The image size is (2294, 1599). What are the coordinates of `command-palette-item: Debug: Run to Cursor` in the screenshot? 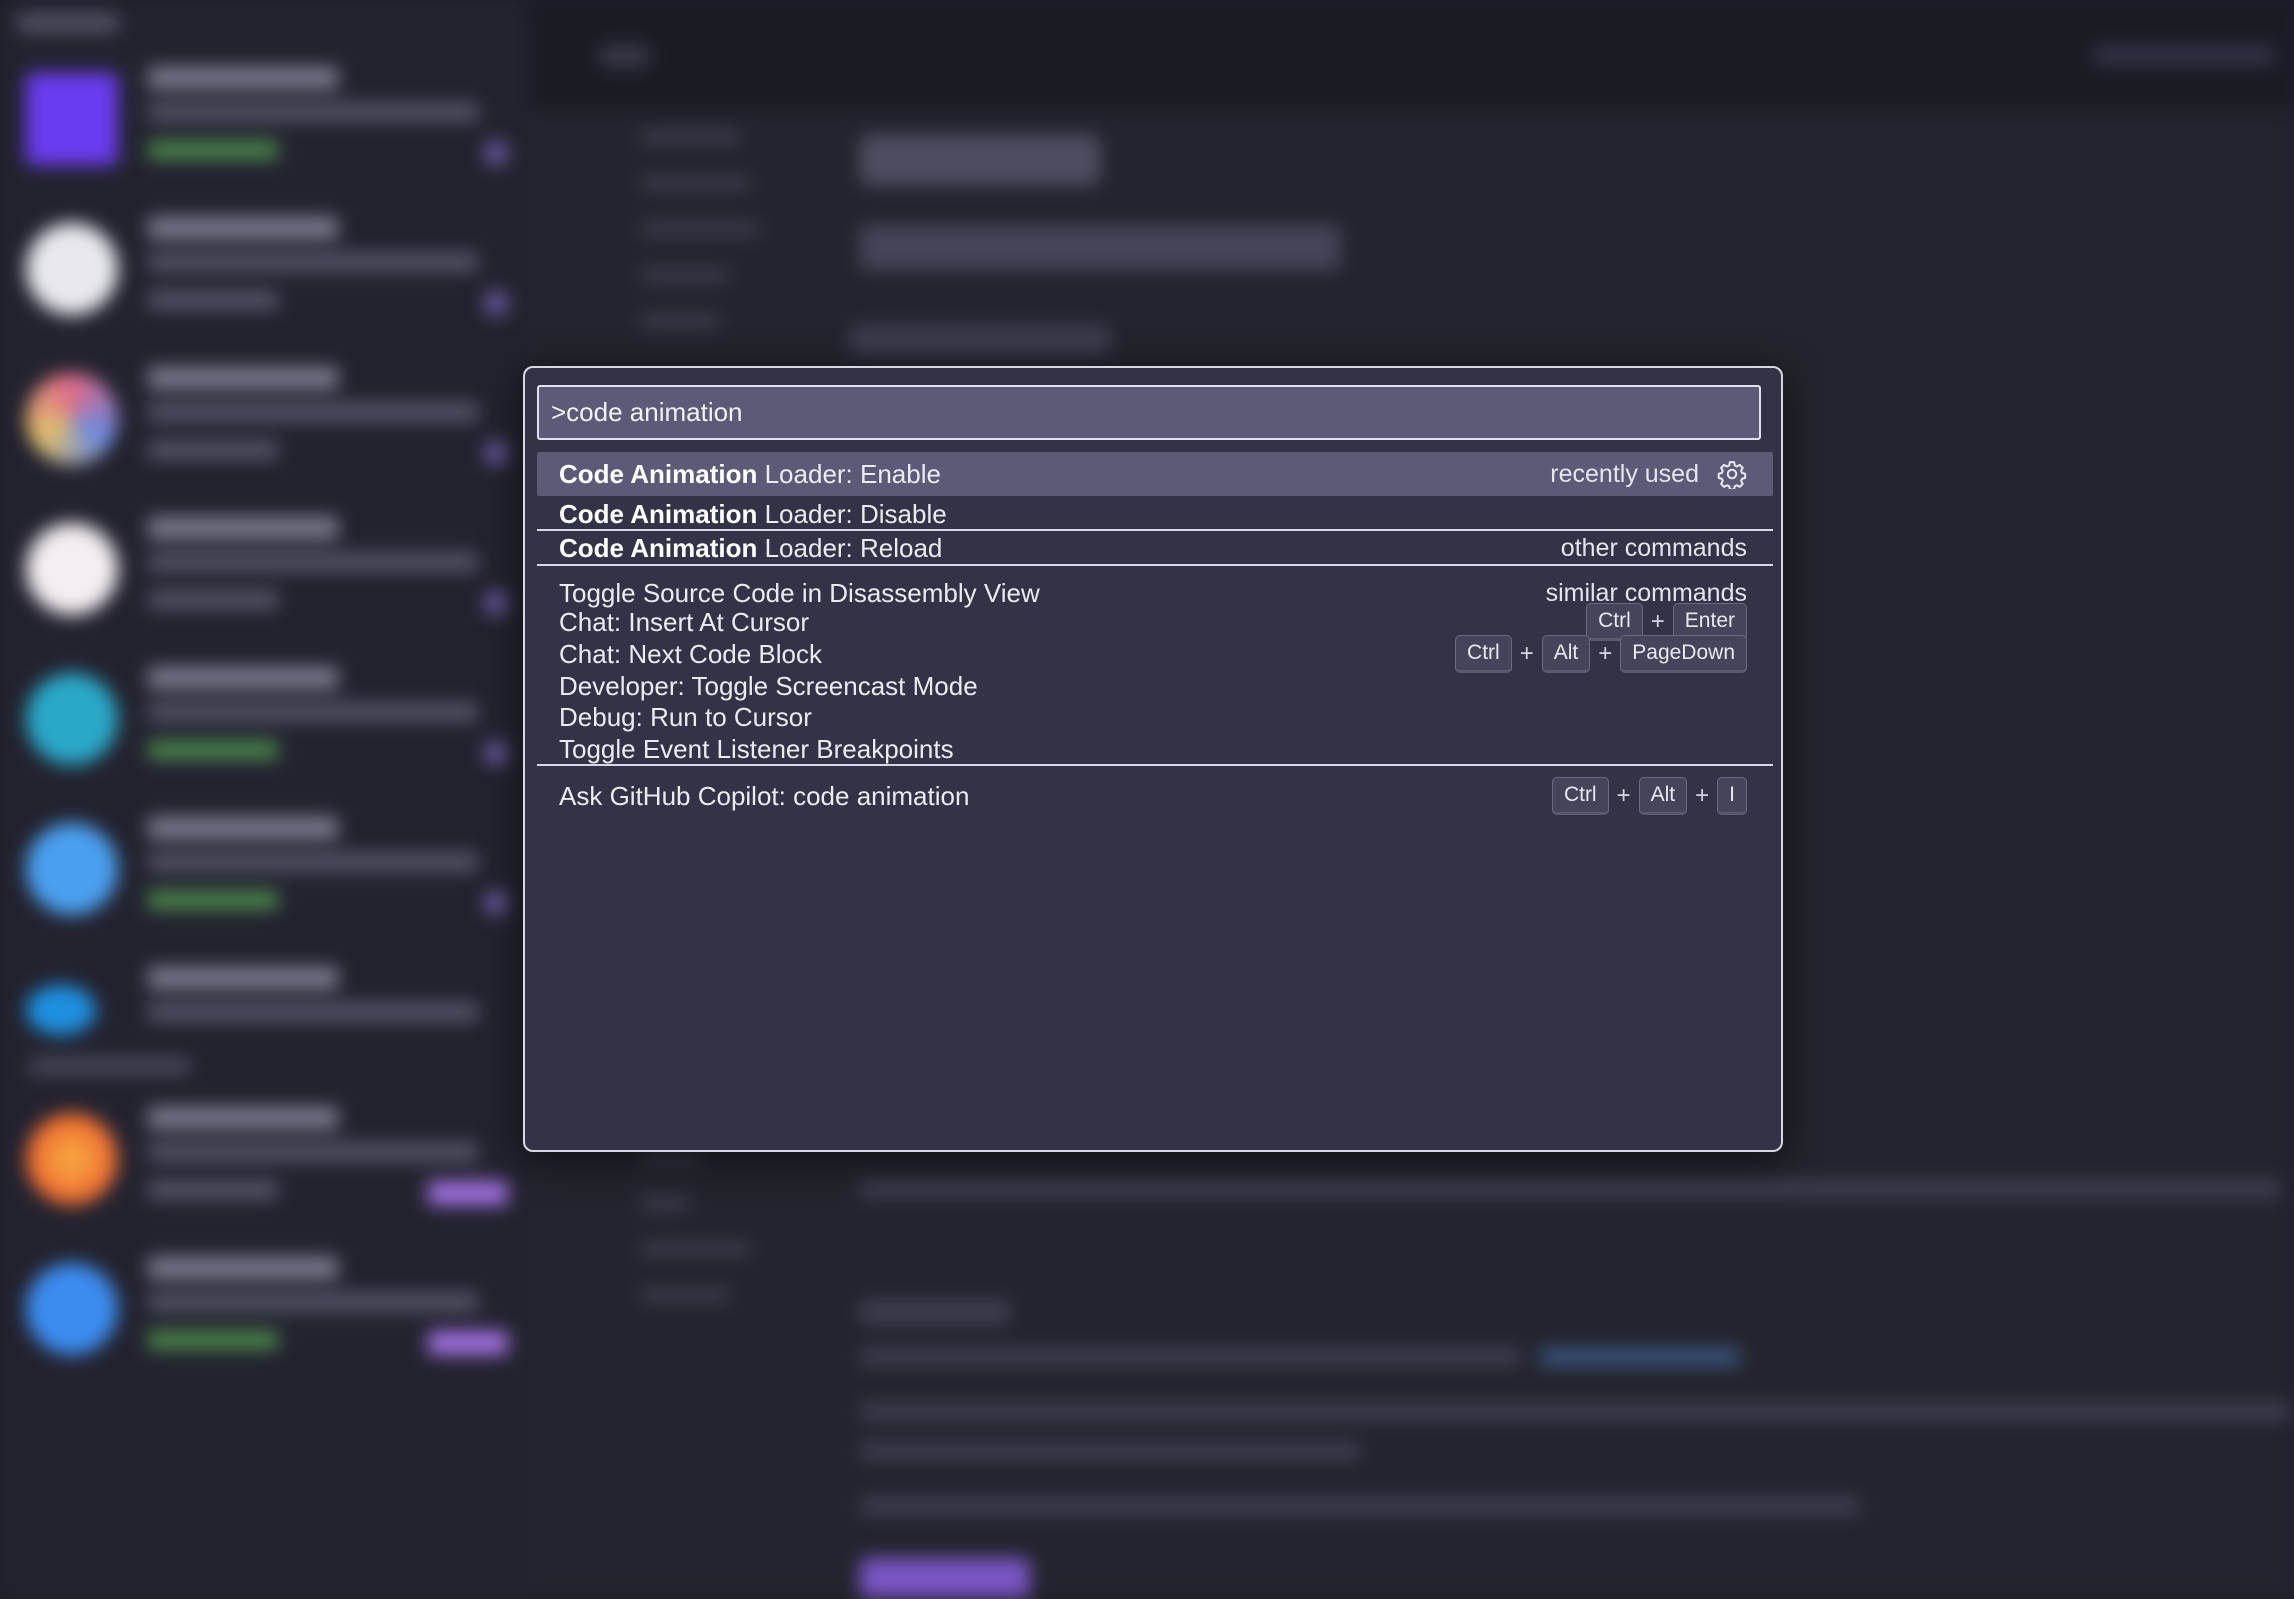 It's located at (1155, 717).